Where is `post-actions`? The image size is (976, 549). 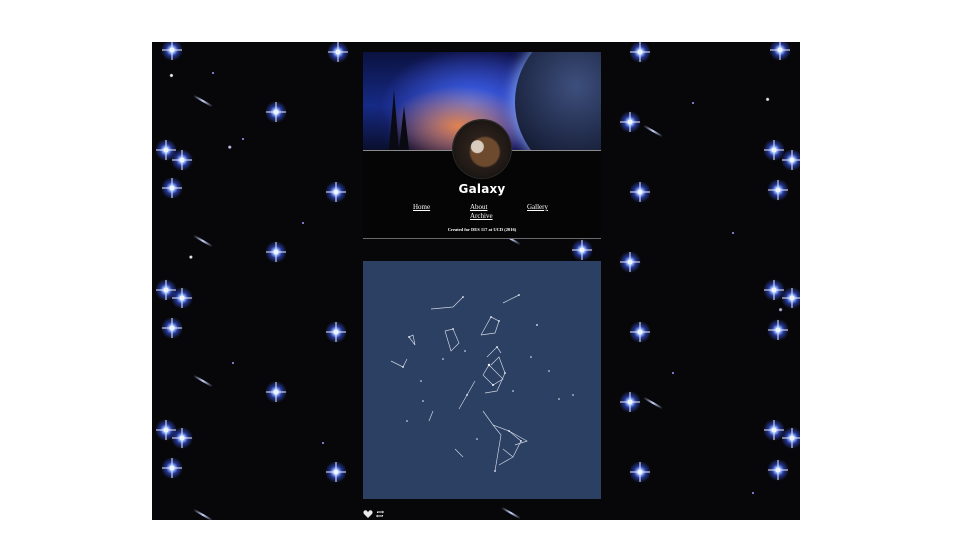
post-actions is located at coordinates (374, 514).